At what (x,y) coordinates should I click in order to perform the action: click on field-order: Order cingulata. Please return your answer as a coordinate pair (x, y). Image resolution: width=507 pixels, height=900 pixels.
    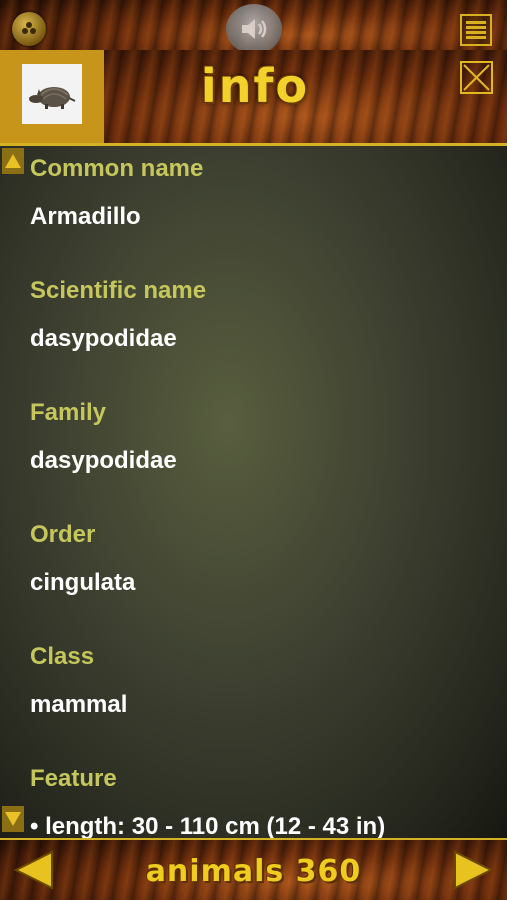
    Looking at the image, I should click on (258, 581).